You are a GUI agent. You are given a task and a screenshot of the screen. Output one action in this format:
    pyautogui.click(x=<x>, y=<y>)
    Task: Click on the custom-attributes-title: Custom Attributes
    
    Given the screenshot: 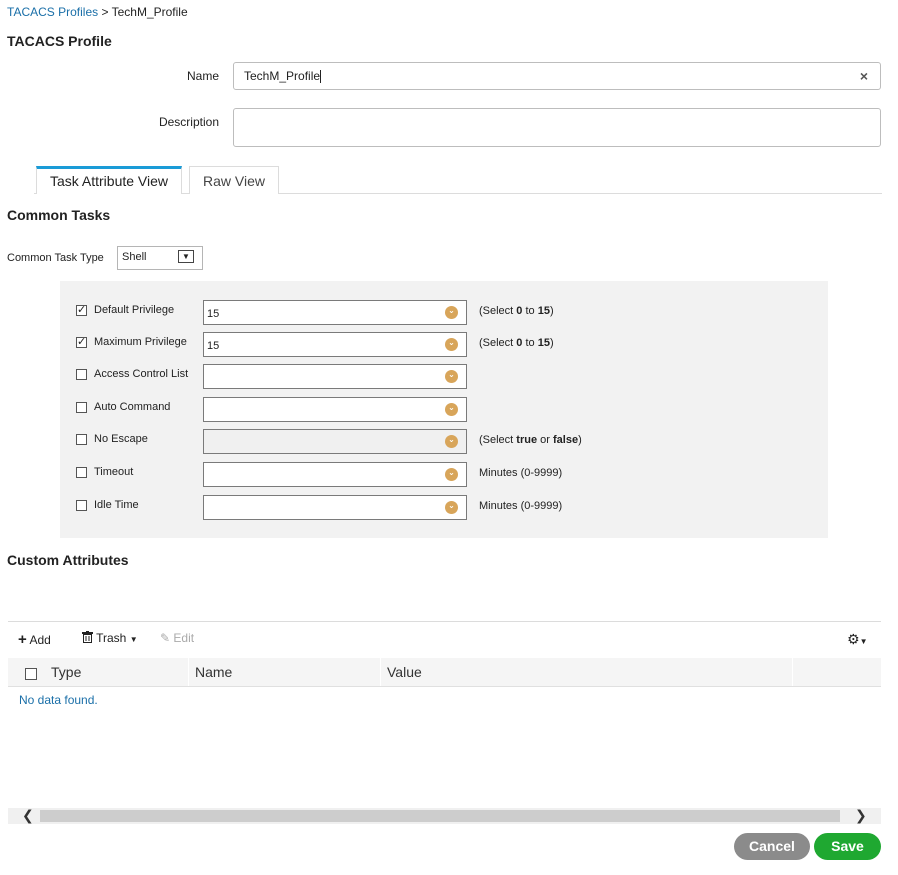 What is the action you would take?
    pyautogui.click(x=68, y=560)
    